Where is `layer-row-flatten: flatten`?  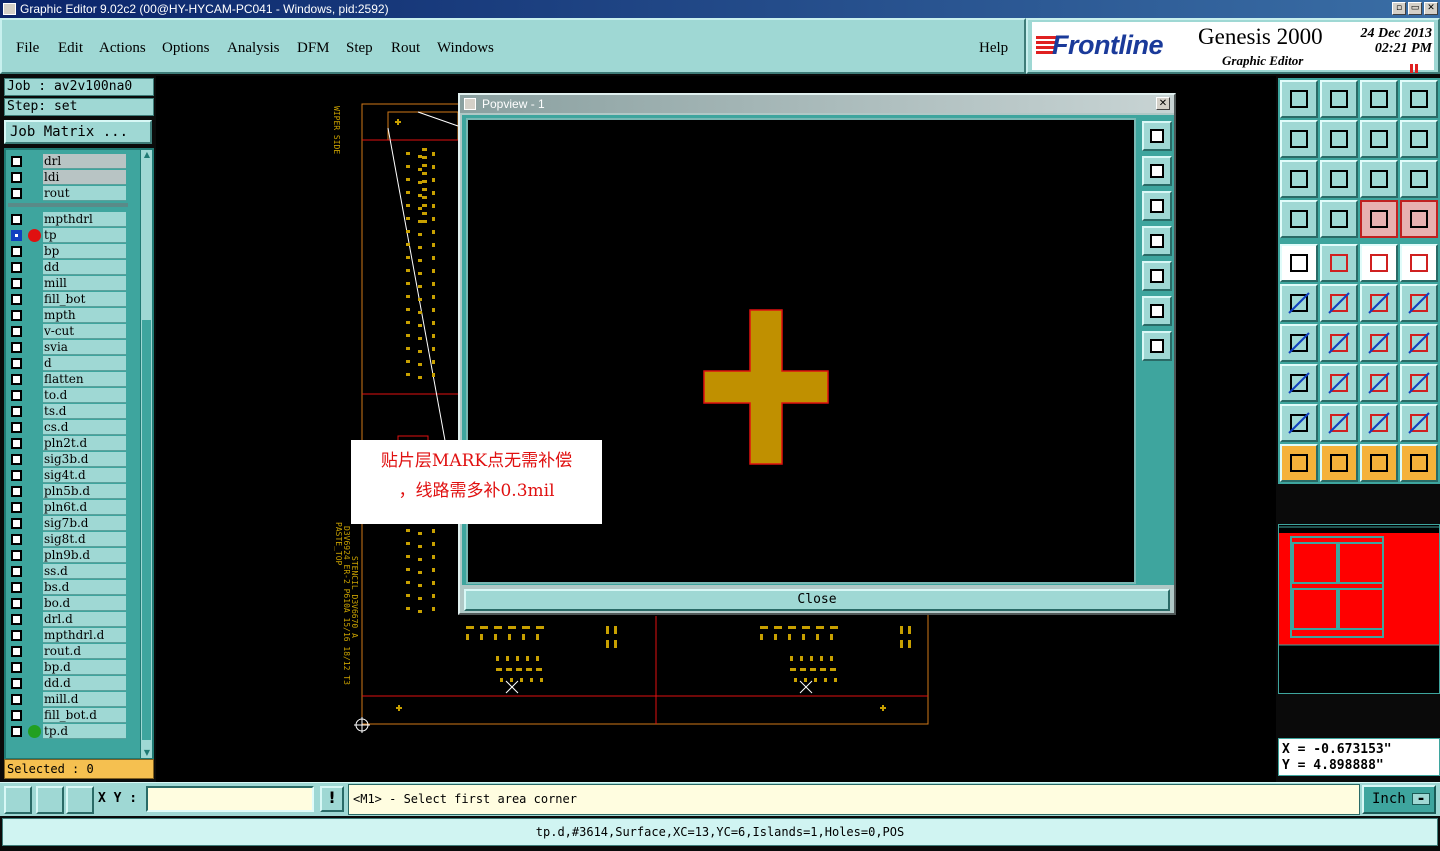 layer-row-flatten: flatten is located at coordinates (68, 379).